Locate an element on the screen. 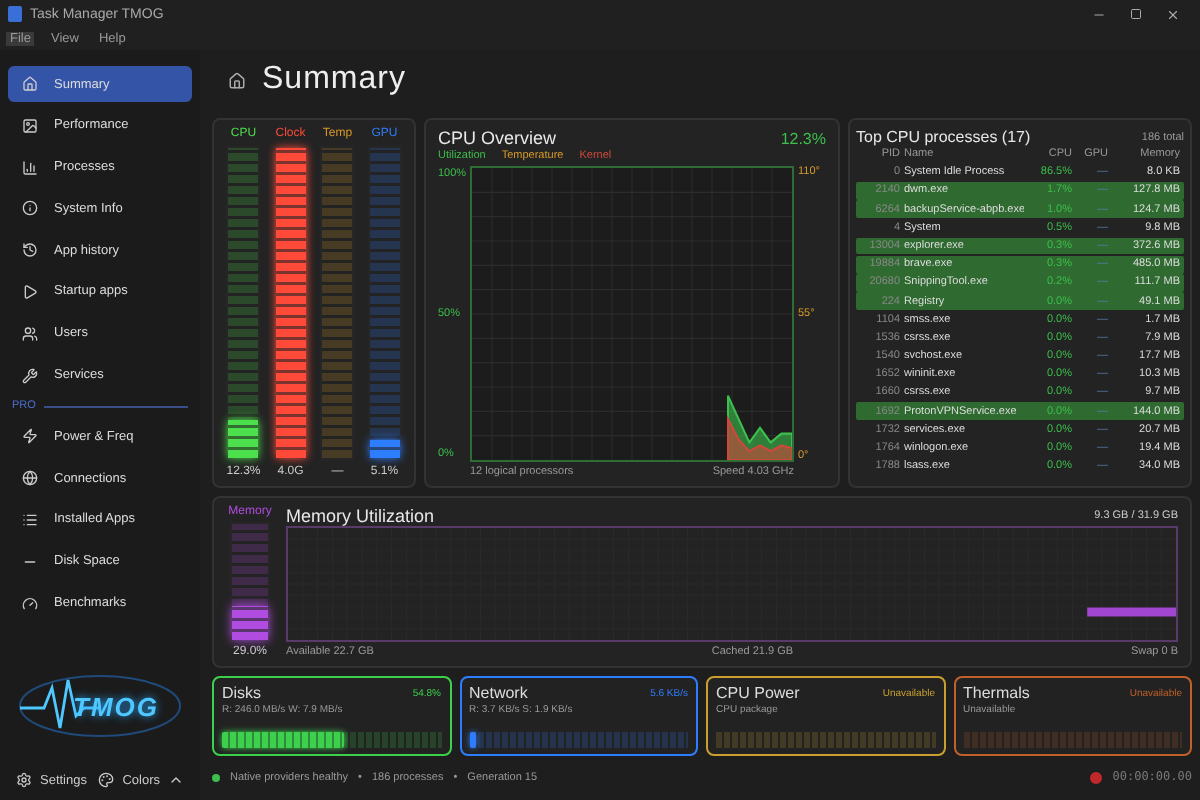 The width and height of the screenshot is (1200, 800). card-title: Disks is located at coordinates (242, 693).